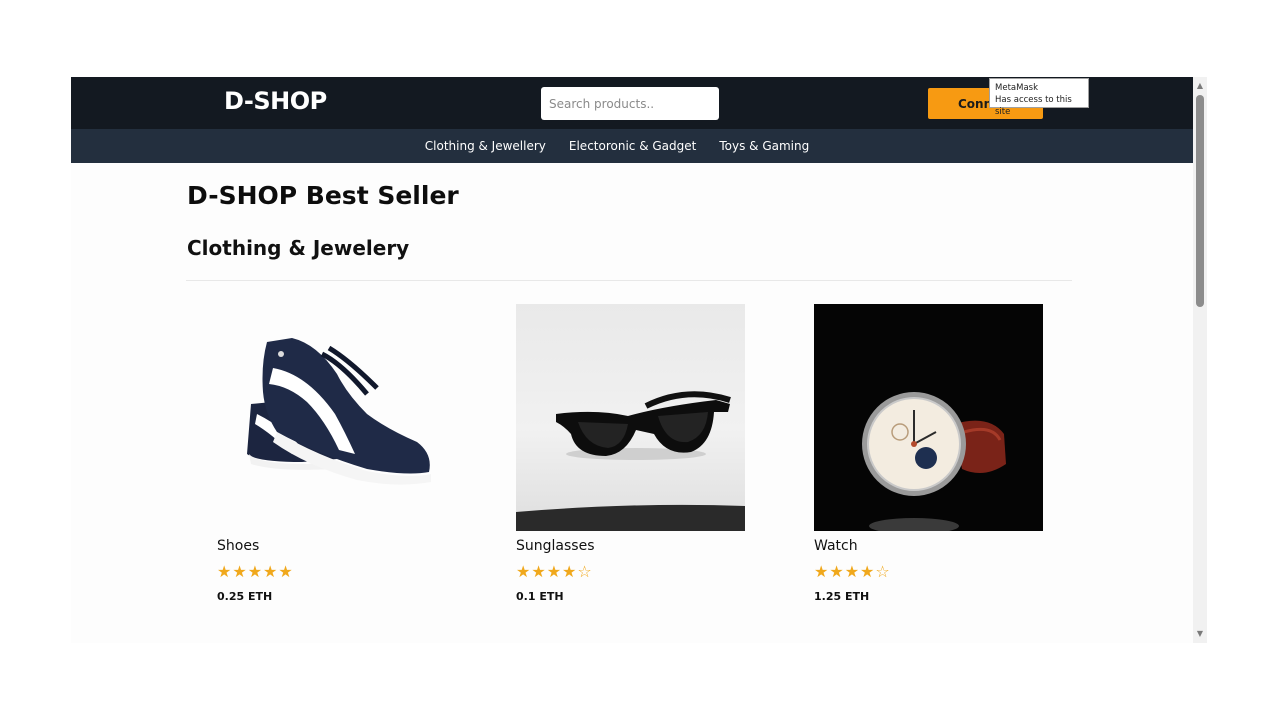 This screenshot has width=1280, height=720. Describe the element at coordinates (1016, 88) in the screenshot. I see `tooltip-title: MetaMask` at that location.